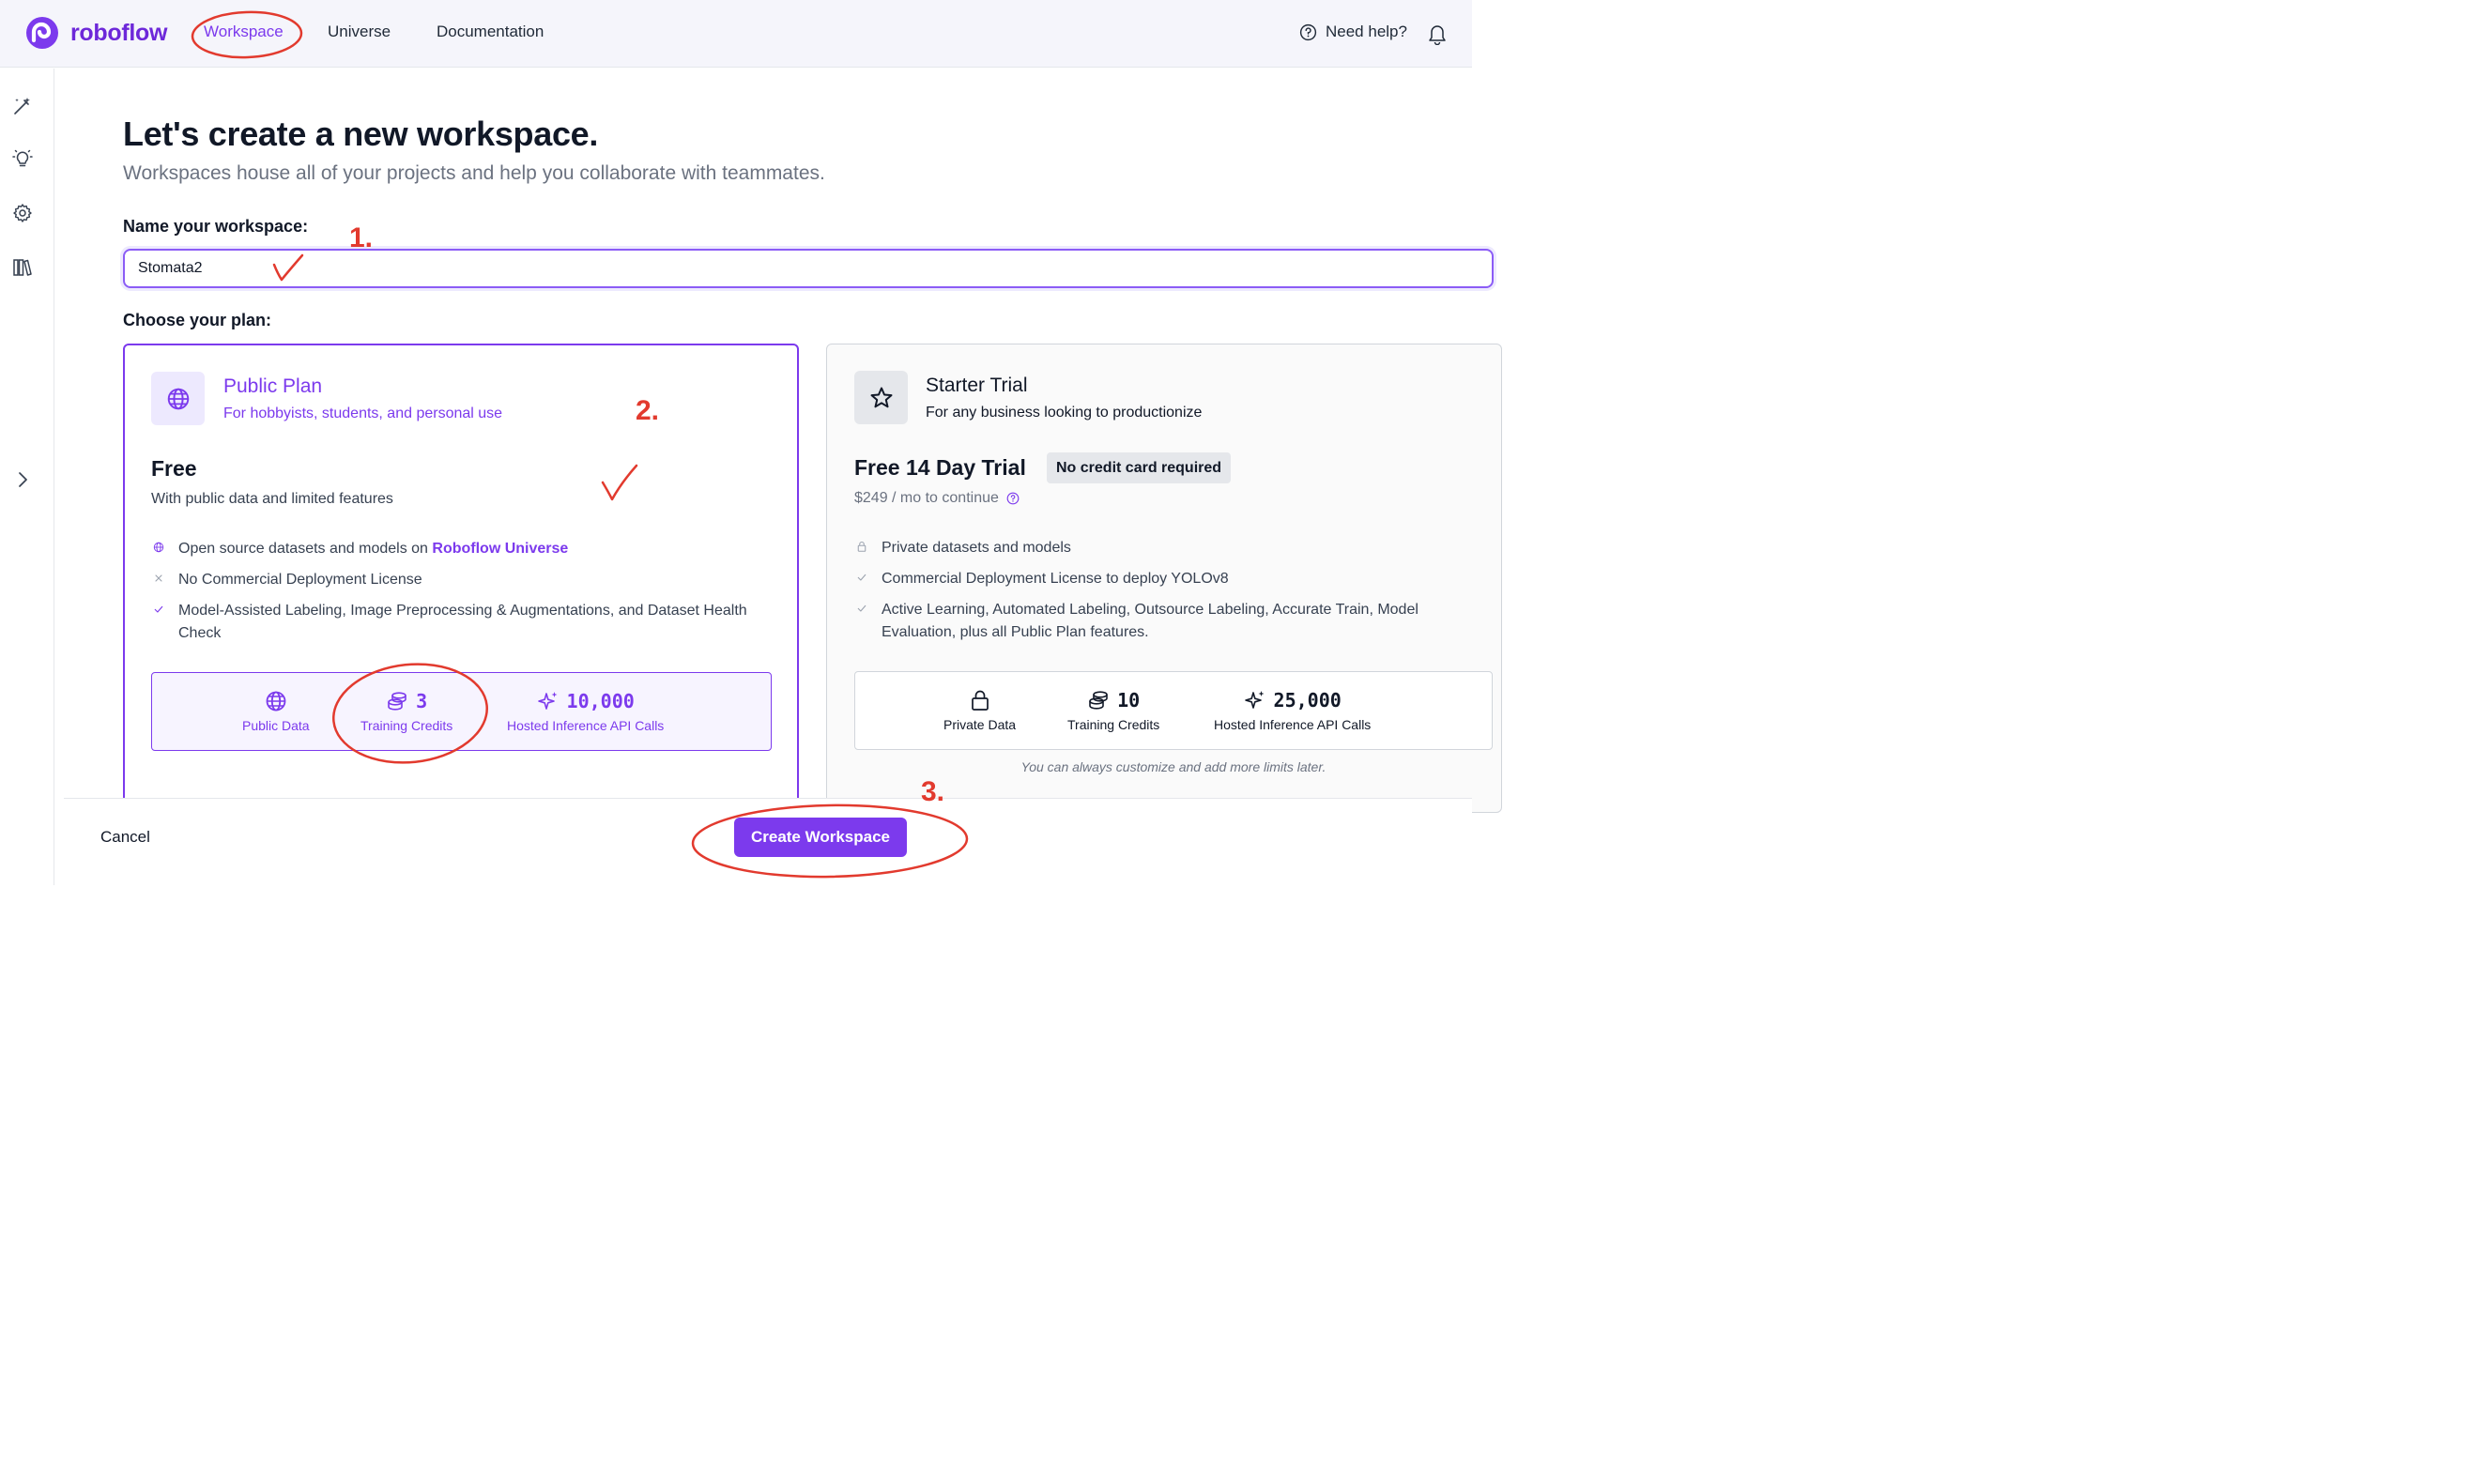 Image resolution: width=2469 pixels, height=1484 pixels. I want to click on chevron-right-icon, so click(22, 479).